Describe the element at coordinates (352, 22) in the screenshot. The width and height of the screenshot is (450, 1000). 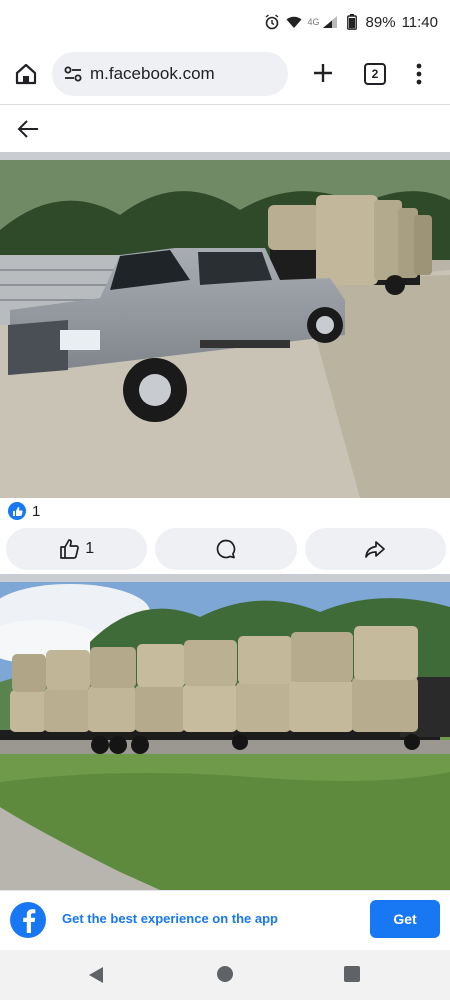
I see `battery-icon` at that location.